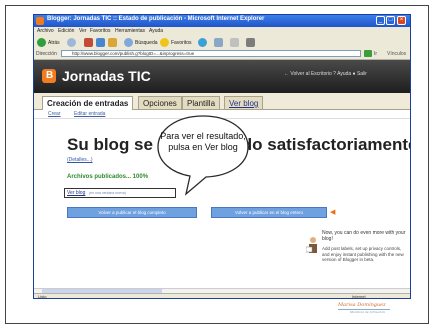  What do you see at coordinates (311, 245) in the screenshot?
I see `person-icon` at bounding box center [311, 245].